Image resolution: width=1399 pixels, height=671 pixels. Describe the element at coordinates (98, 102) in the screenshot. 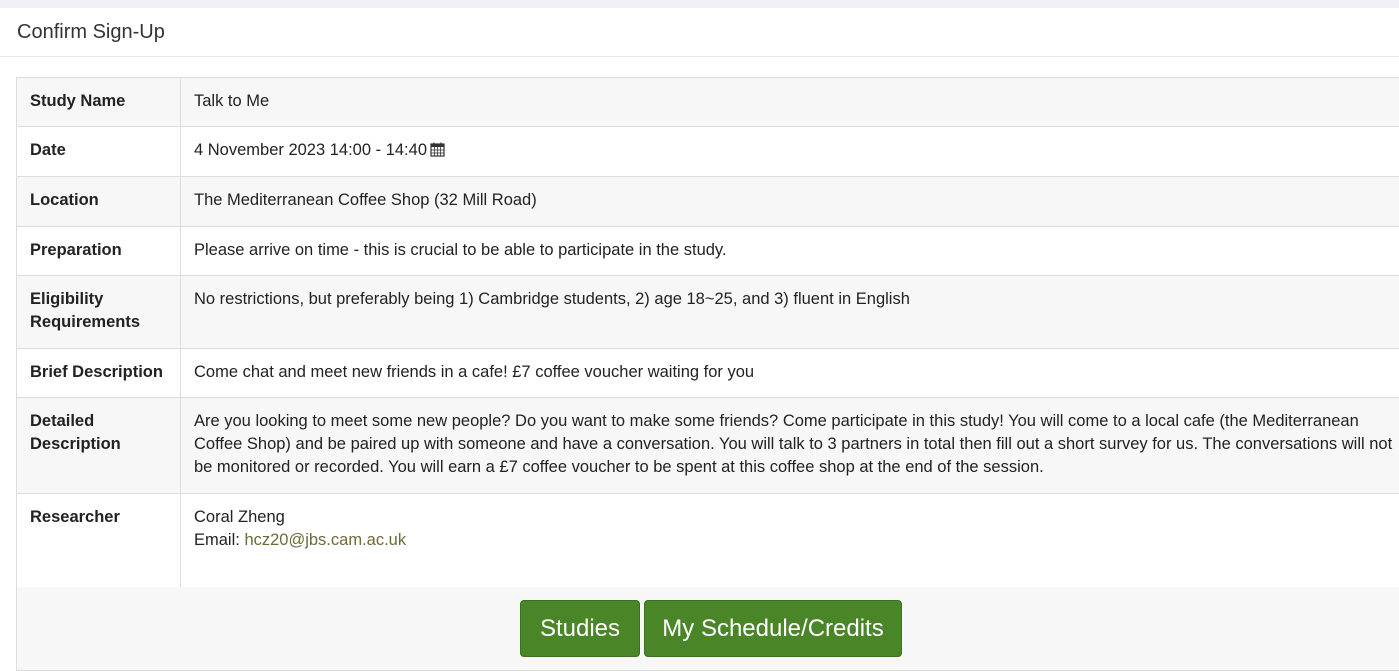

I see `study-name-label: Study Name` at that location.